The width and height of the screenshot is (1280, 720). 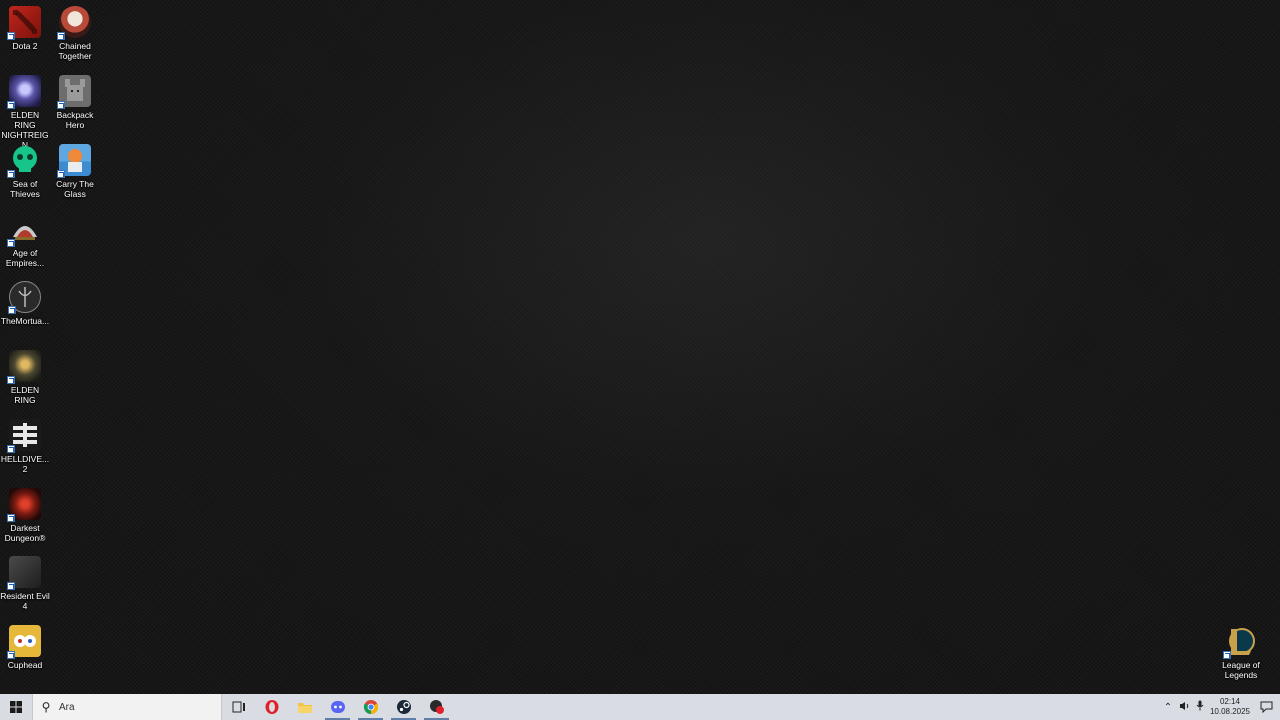 What do you see at coordinates (640, 707) in the screenshot?
I see `taskbar: ⚲ Ara ⌃ 02:14 10.08.2025` at bounding box center [640, 707].